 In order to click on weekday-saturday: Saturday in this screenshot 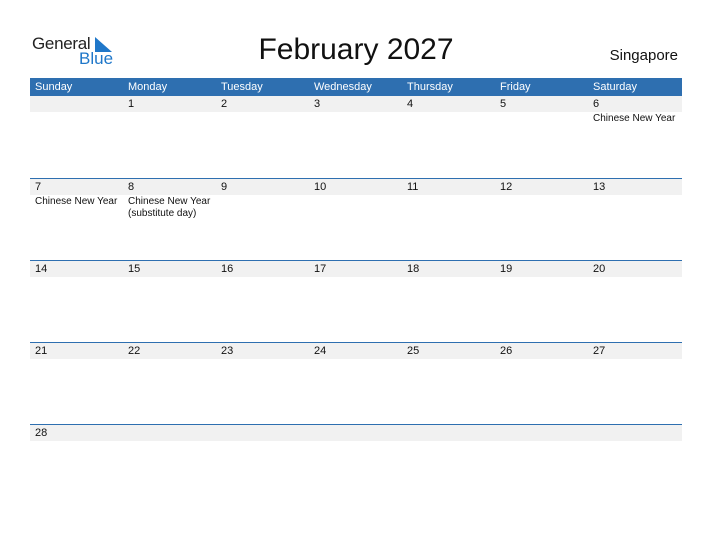, I will do `click(615, 87)`.